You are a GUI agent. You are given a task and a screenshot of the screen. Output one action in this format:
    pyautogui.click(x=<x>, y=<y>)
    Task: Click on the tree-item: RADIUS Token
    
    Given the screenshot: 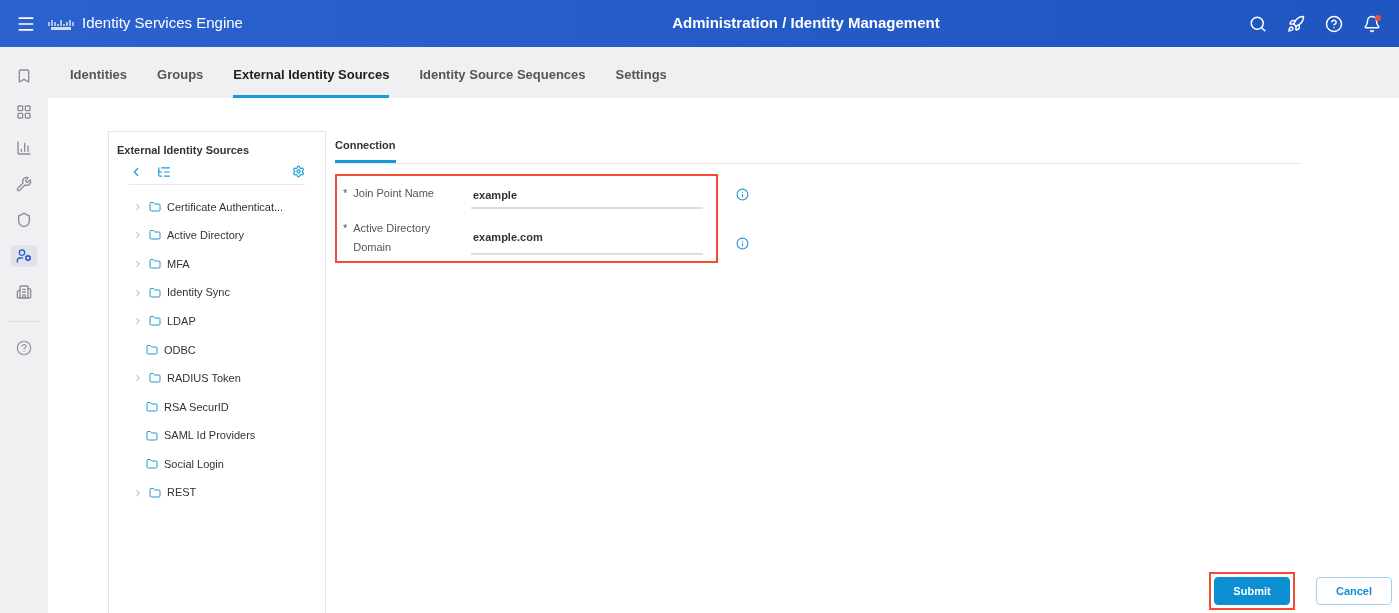 What is the action you would take?
    pyautogui.click(x=225, y=378)
    